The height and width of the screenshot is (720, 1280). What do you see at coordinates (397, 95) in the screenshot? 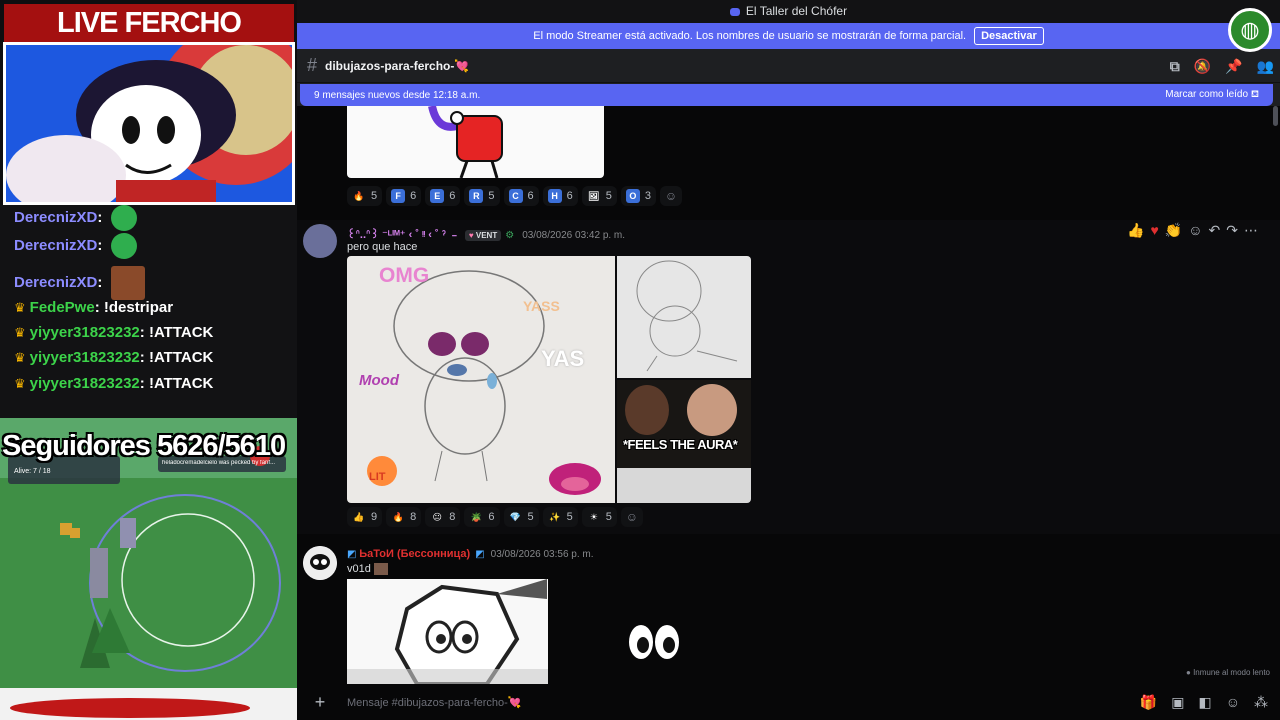
I see `new-messages-text: 9 mensajes nuevos desde 12:18 a.m.` at bounding box center [397, 95].